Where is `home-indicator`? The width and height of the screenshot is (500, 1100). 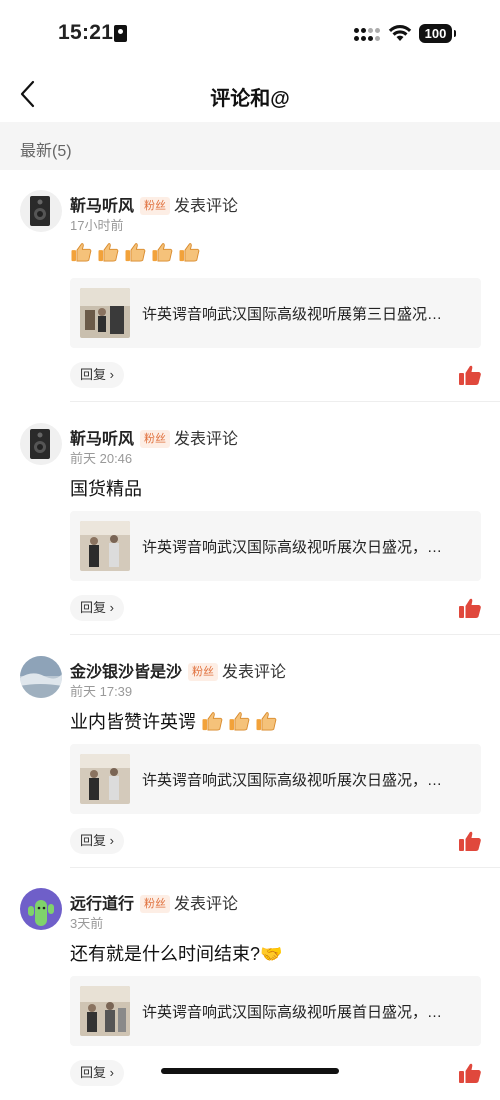
home-indicator is located at coordinates (250, 1071).